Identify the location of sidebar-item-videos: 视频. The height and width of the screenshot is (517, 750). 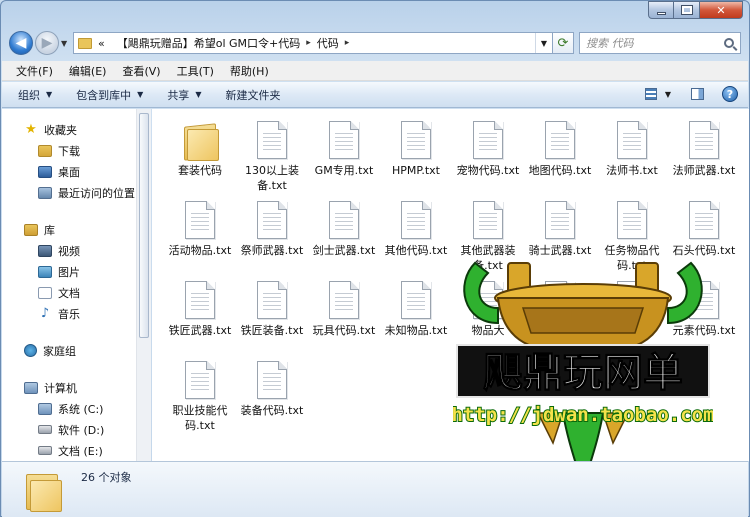
(69, 250).